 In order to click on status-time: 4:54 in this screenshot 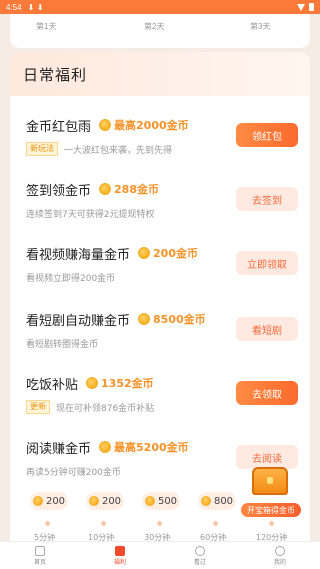, I will do `click(14, 7)`.